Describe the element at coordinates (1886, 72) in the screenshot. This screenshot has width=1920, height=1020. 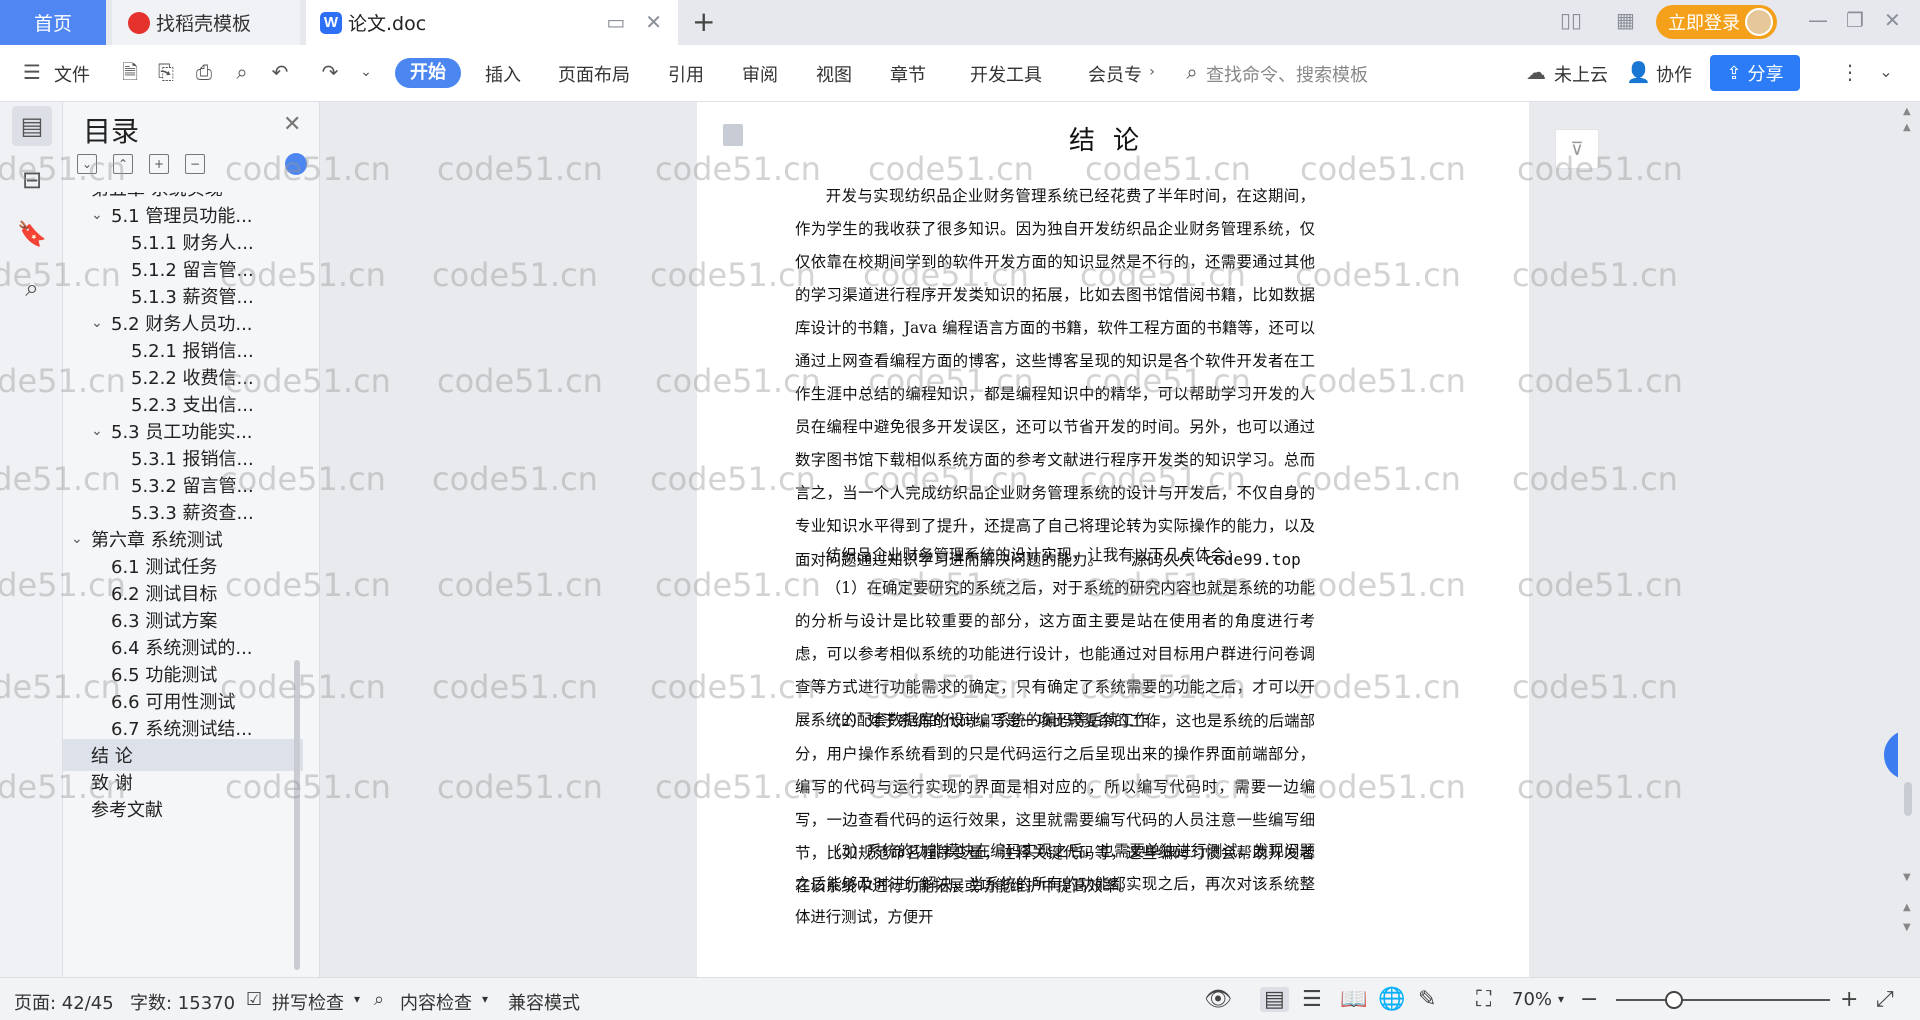
I see `collapse-ribbon-icon: ⌄` at that location.